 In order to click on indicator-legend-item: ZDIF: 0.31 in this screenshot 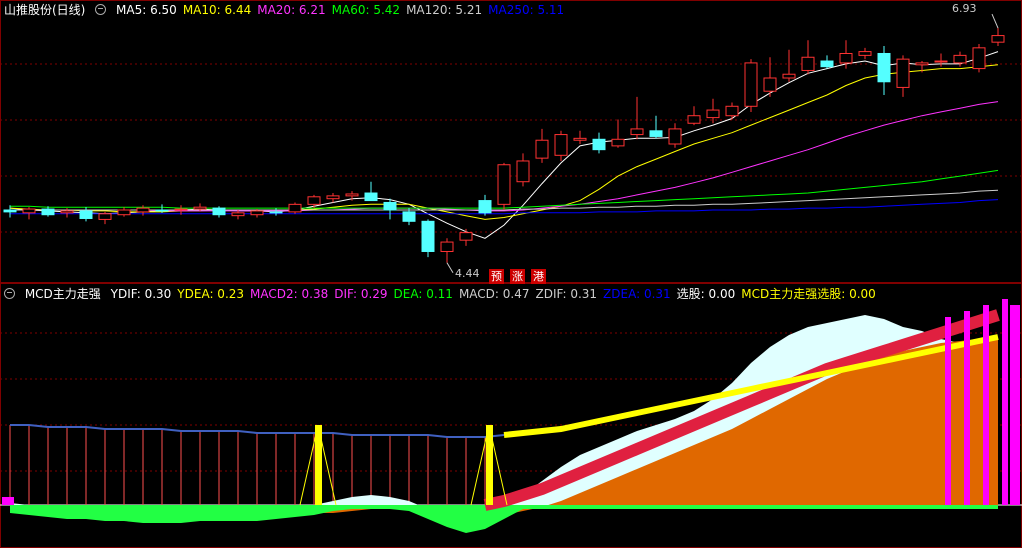, I will do `click(566, 294)`.